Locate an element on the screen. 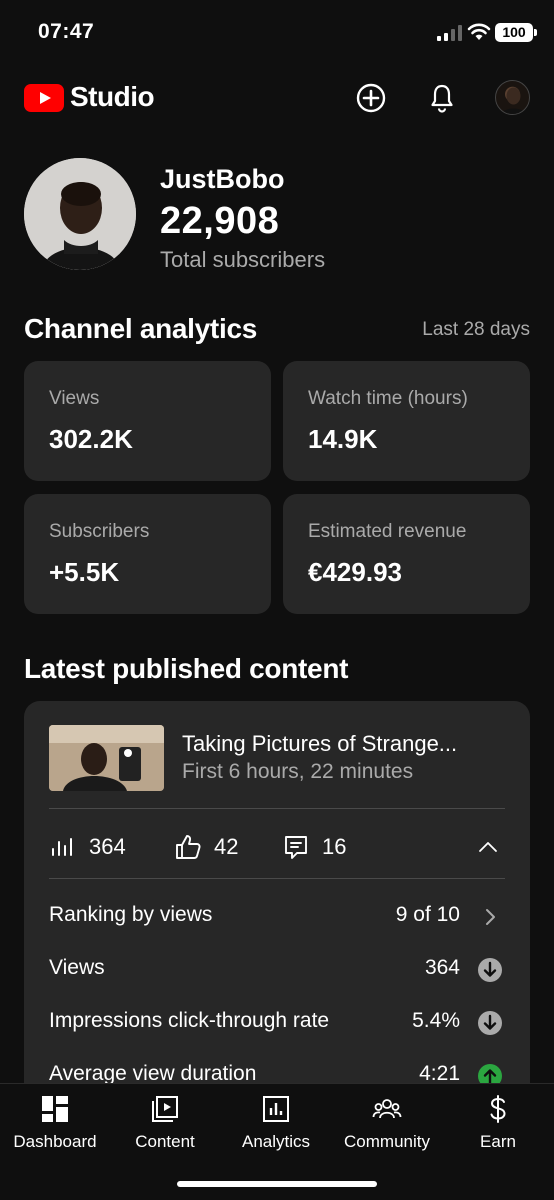 The height and width of the screenshot is (1200, 554). youtube-logo-icon is located at coordinates (44, 98).